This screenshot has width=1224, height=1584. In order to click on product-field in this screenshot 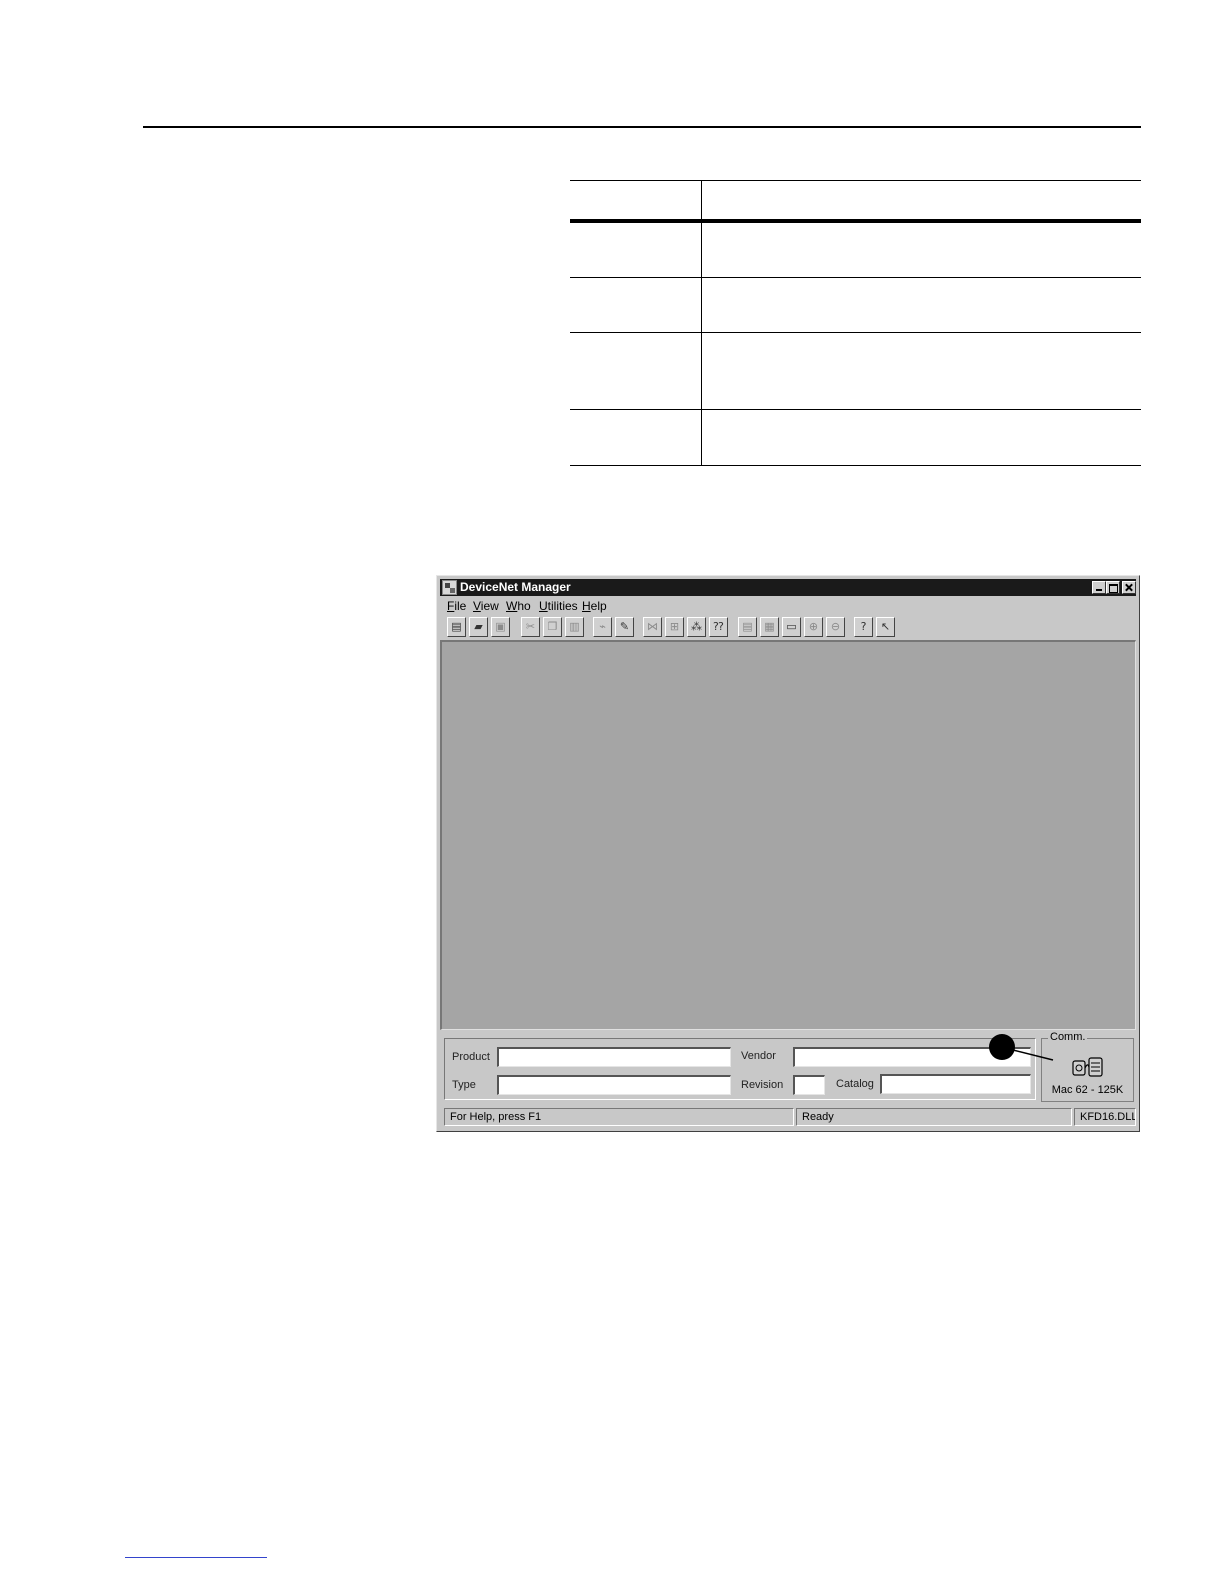, I will do `click(614, 1057)`.